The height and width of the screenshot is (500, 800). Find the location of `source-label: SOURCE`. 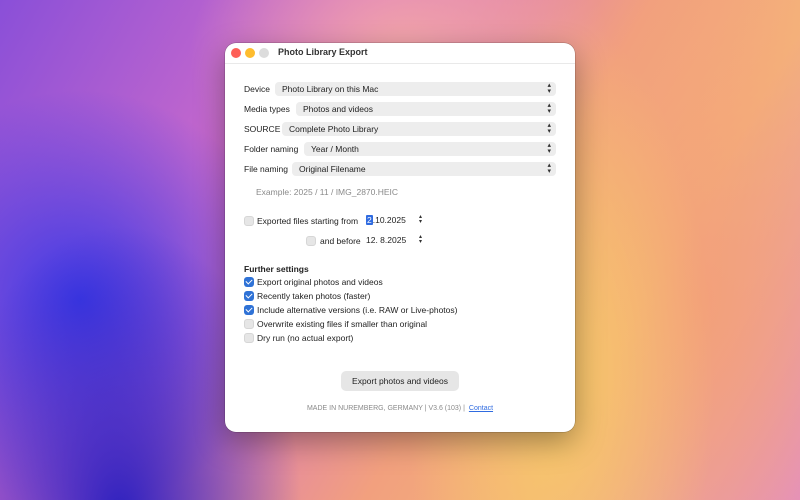

source-label: SOURCE is located at coordinates (262, 129).